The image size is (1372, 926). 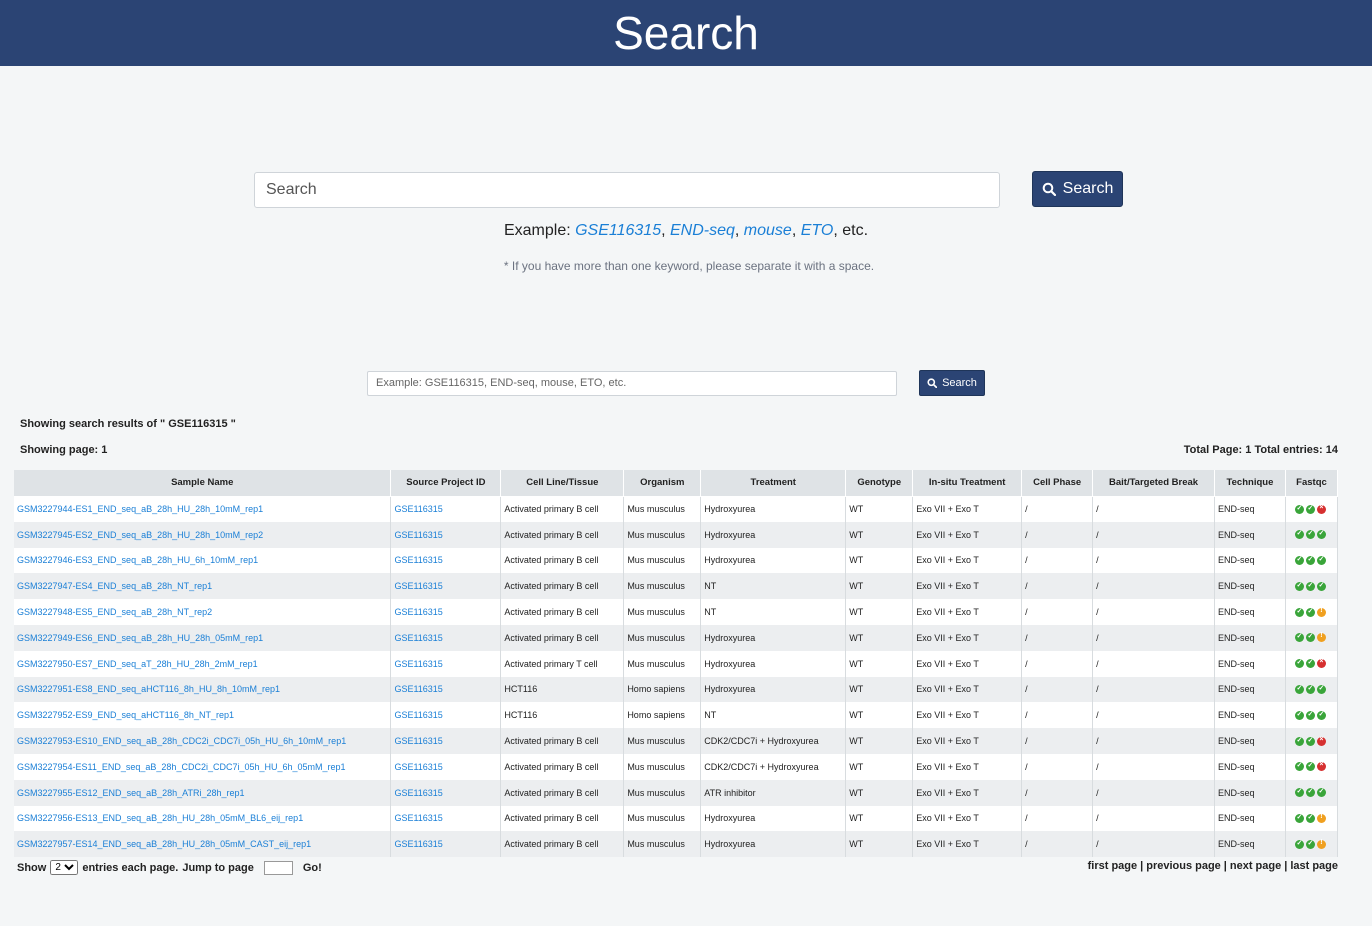 I want to click on technique-cell: END-seq, so click(x=1236, y=689).